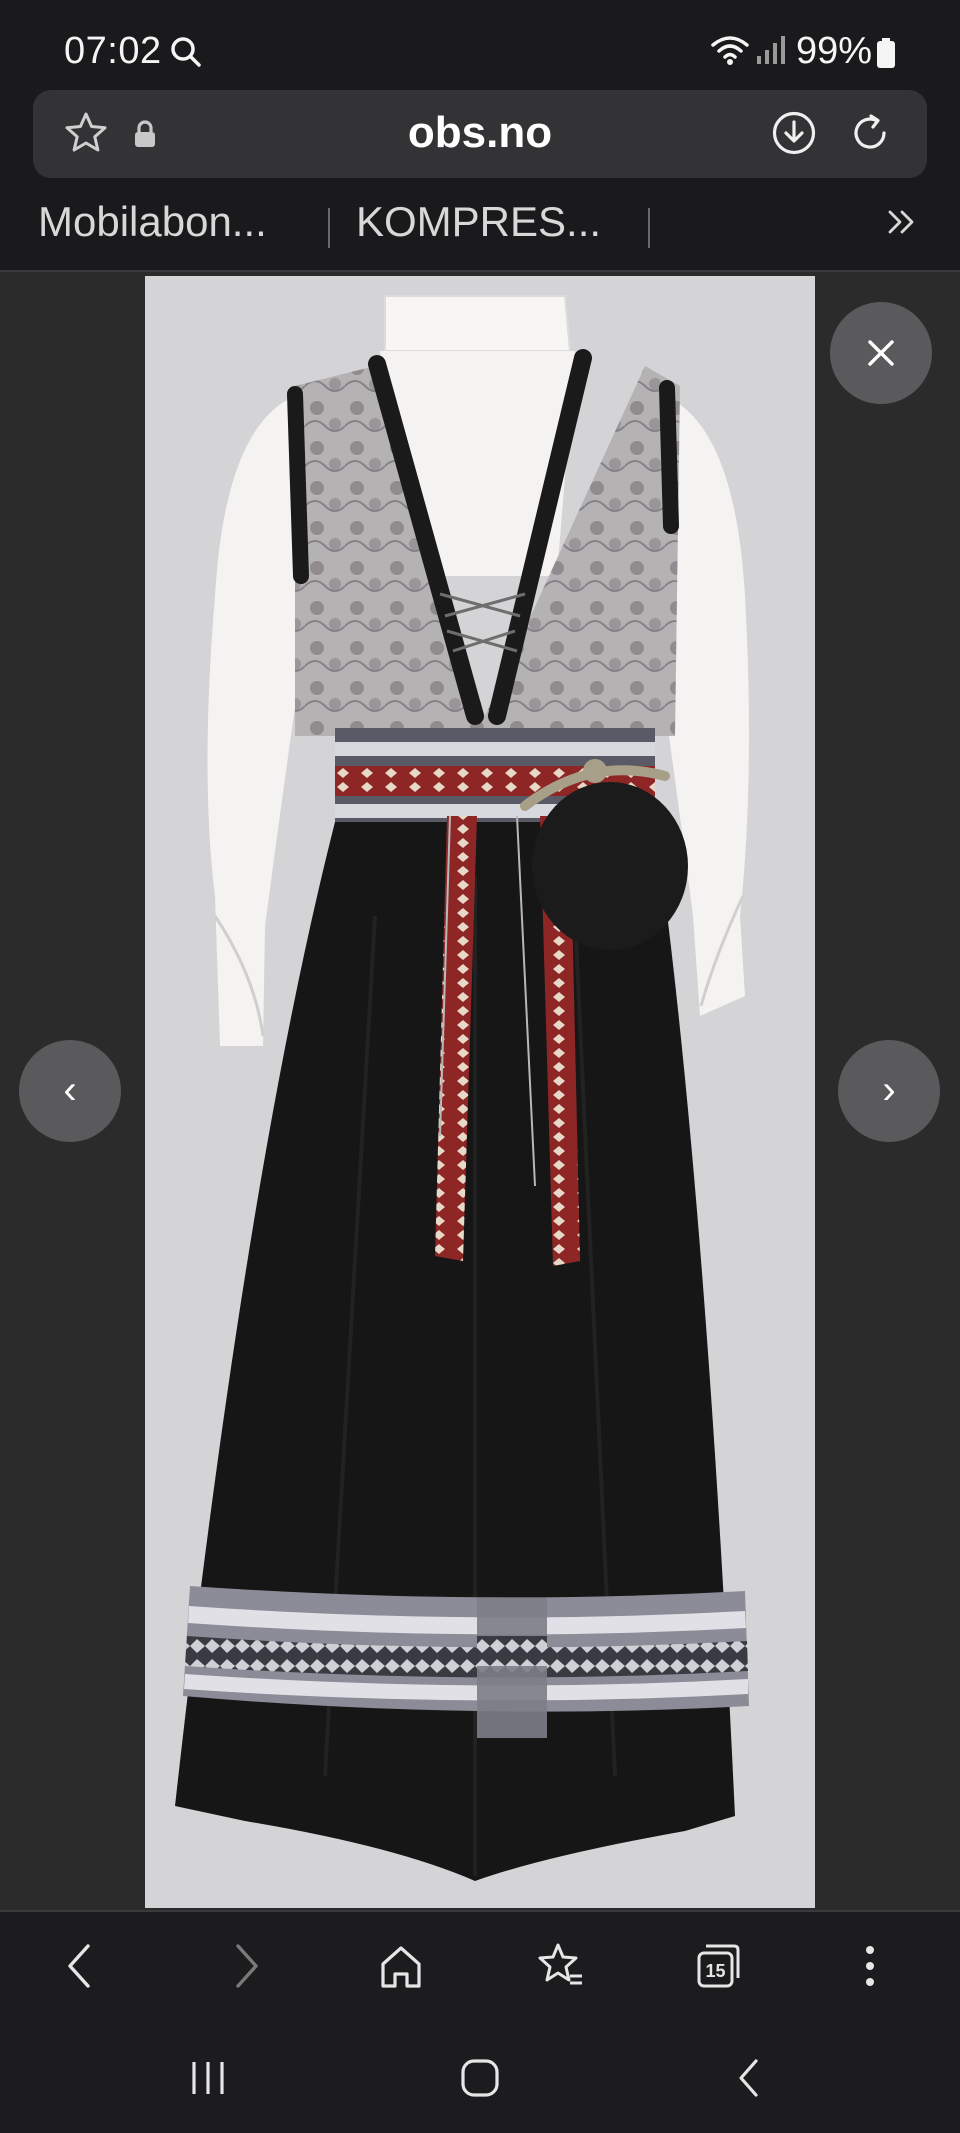 This screenshot has height=2133, width=960. I want to click on recents-icon, so click(208, 2080).